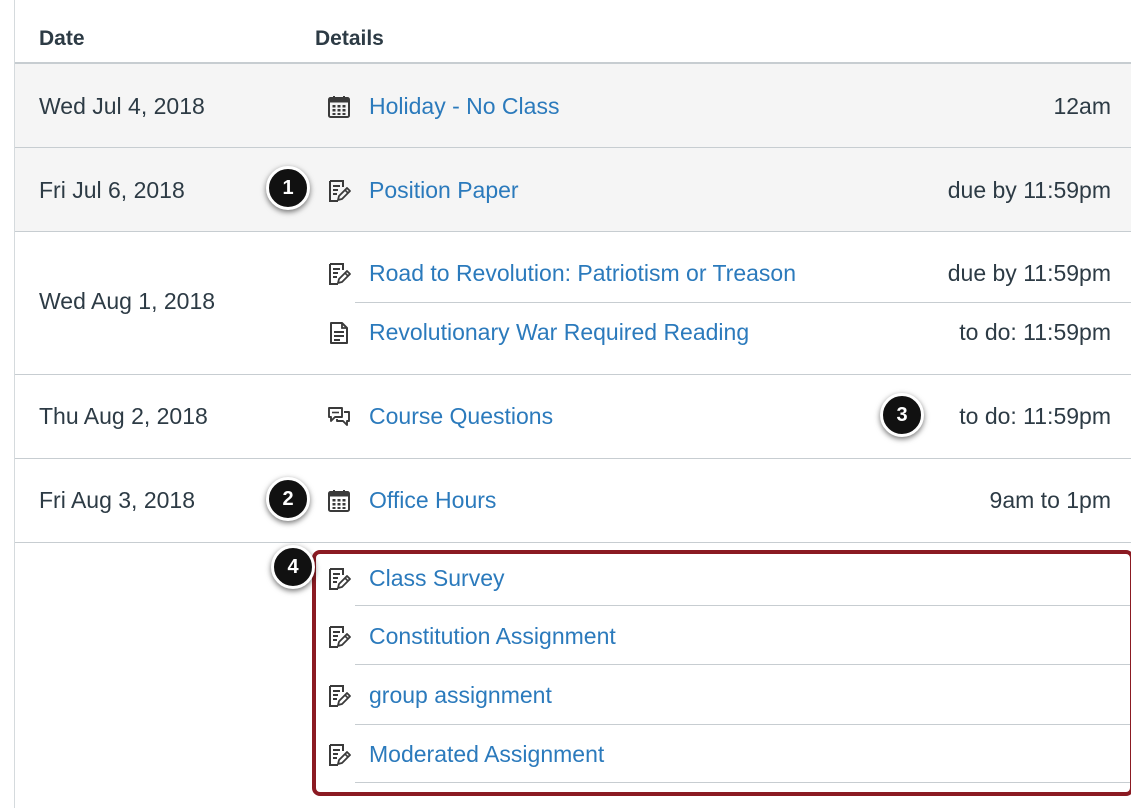 This screenshot has width=1131, height=808. Describe the element at coordinates (62, 38) in the screenshot. I see `date-column-header: Date` at that location.